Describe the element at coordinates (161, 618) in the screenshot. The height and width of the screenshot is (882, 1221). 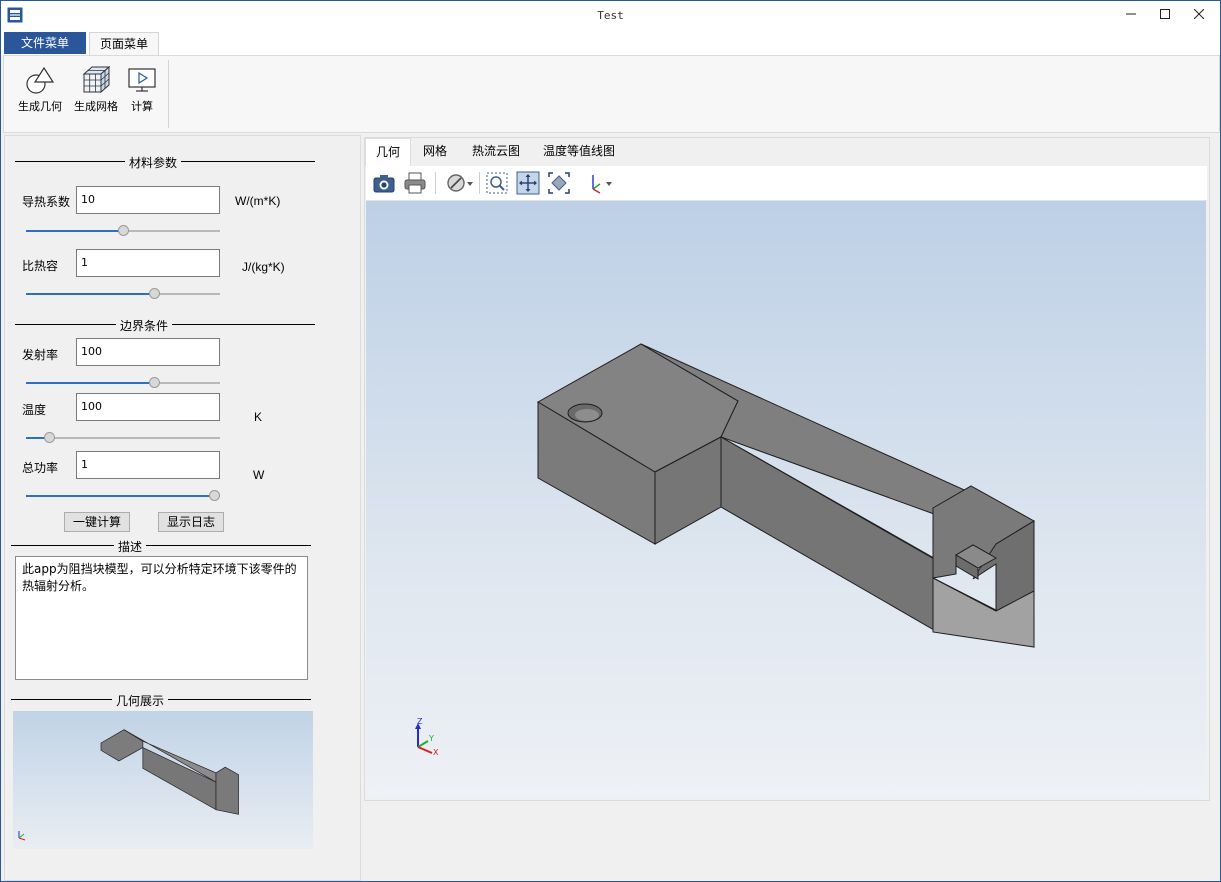
I see `description-textbox: 此app为阻挡块模型，可以分析特定环境下该零件的热辐射分析。` at that location.